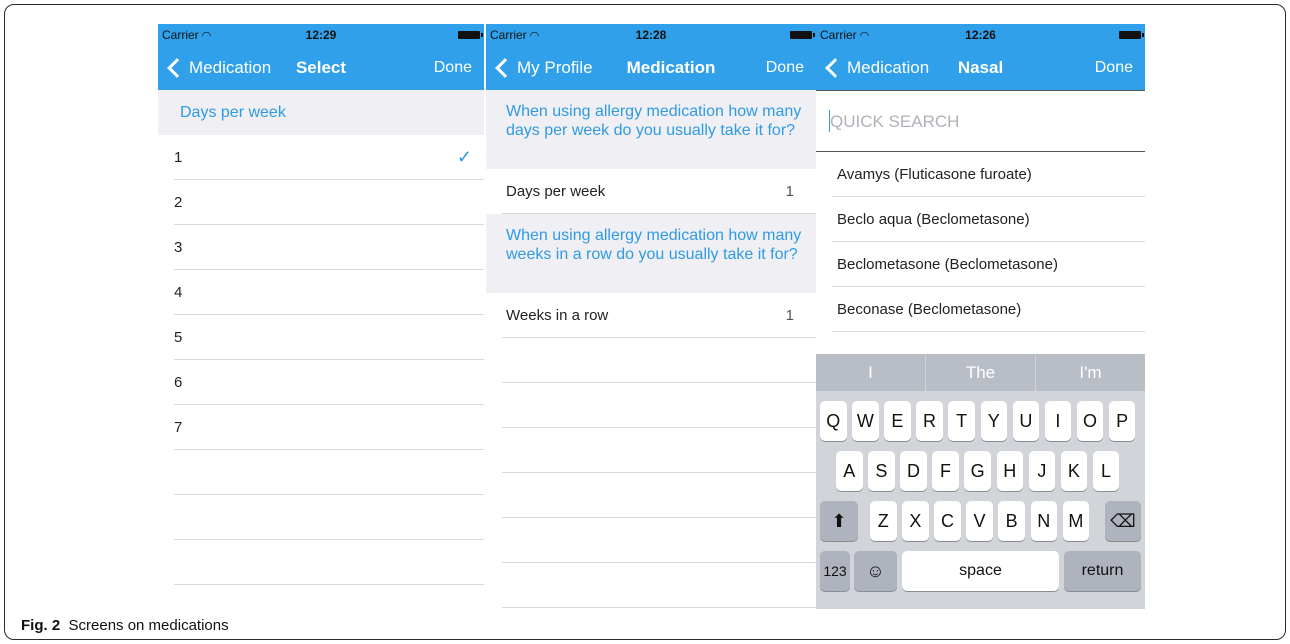 The height and width of the screenshot is (644, 1290). What do you see at coordinates (1090, 421) in the screenshot?
I see `key-o: O` at bounding box center [1090, 421].